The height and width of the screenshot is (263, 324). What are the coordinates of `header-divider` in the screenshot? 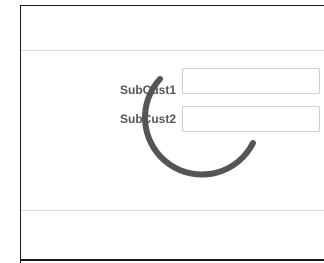 It's located at (172, 50).